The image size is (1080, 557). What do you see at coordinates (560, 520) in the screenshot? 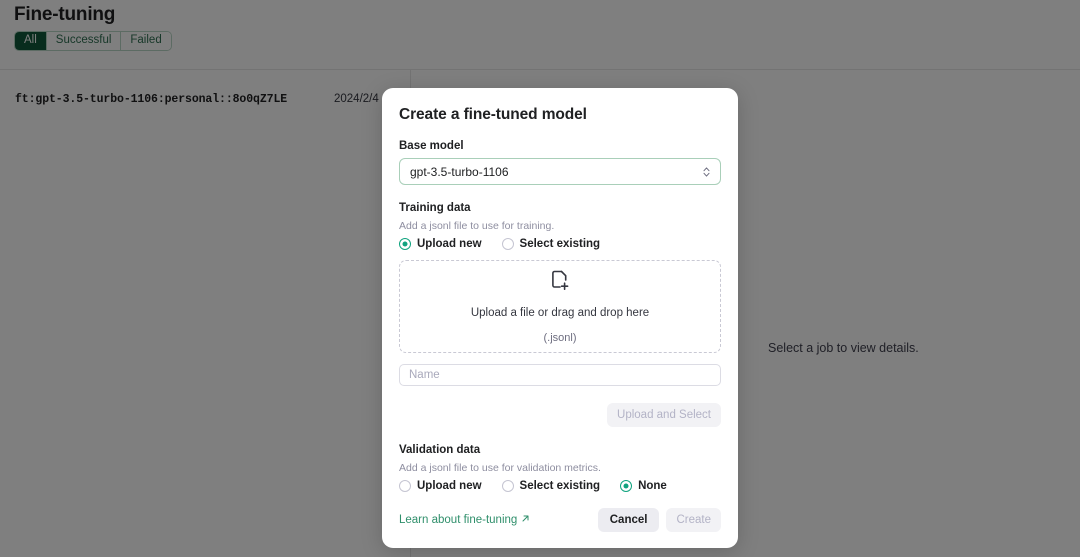
I see `dialog-footer: Learn about fine-tuning Cancel Create` at bounding box center [560, 520].